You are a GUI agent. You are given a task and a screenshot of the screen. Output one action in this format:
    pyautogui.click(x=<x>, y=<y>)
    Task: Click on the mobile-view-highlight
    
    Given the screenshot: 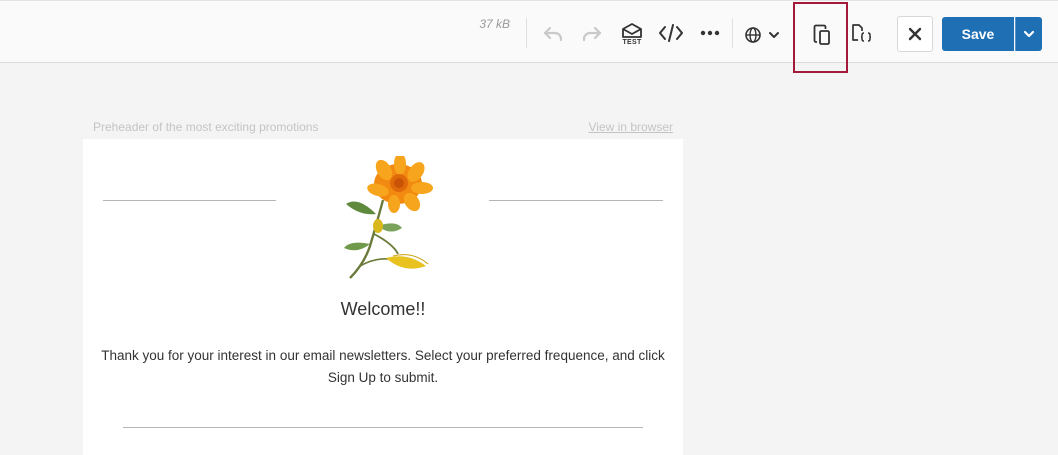 What is the action you would take?
    pyautogui.click(x=820, y=37)
    